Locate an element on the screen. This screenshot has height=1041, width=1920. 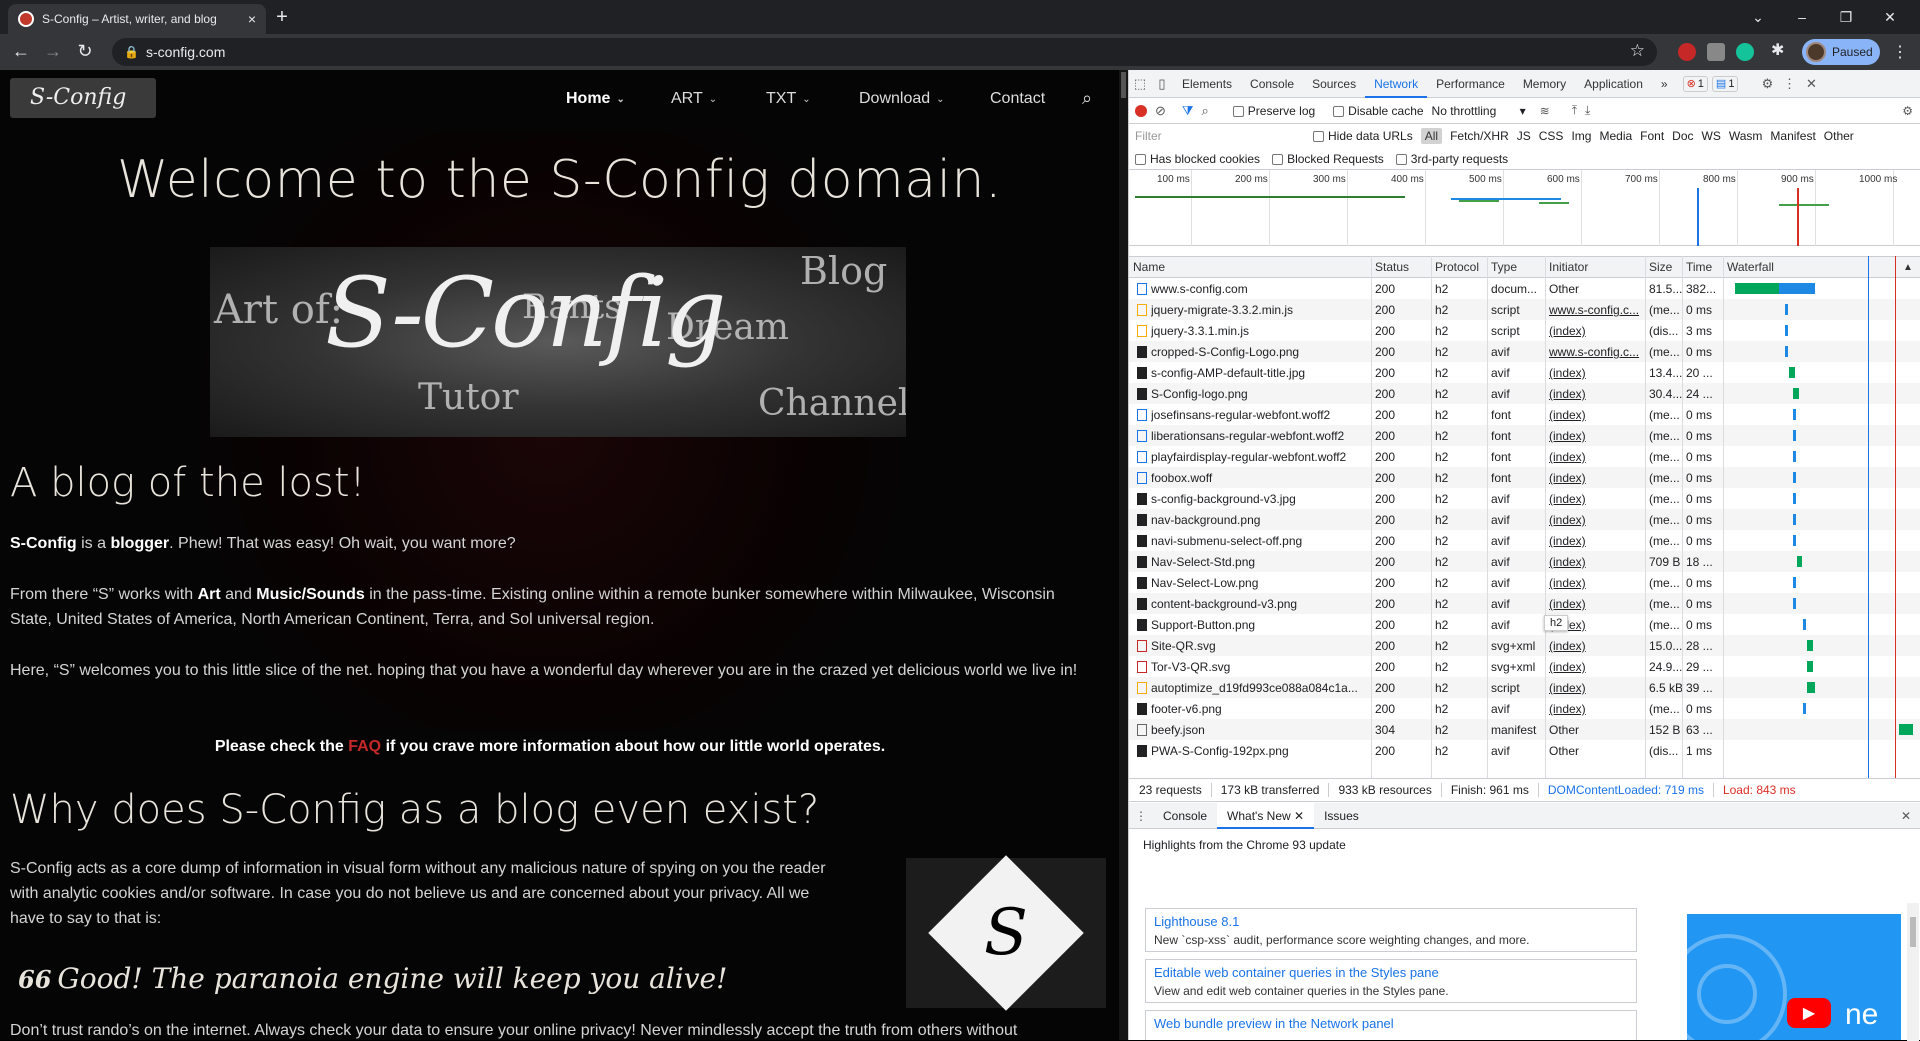
nav-home: Home ⌄ is located at coordinates (595, 99).